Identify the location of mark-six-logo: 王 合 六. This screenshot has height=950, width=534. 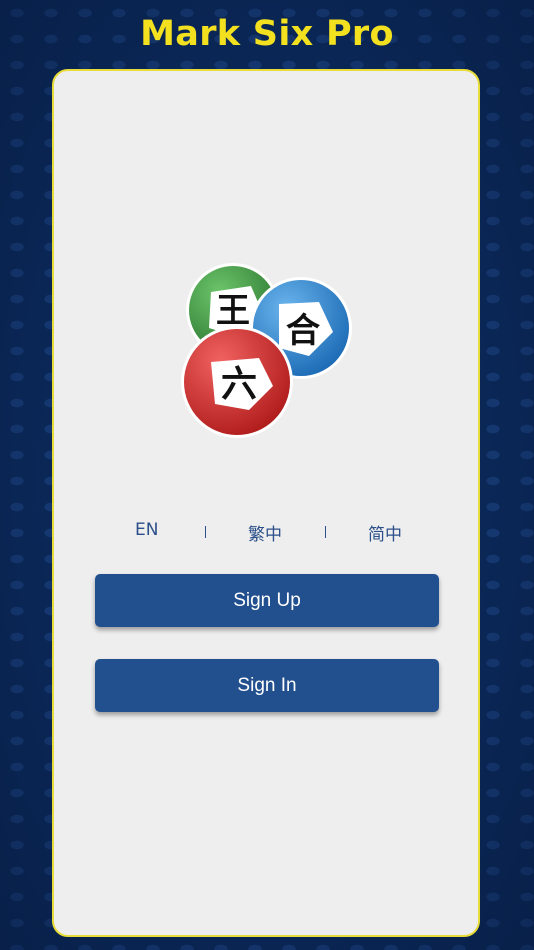
(266, 350).